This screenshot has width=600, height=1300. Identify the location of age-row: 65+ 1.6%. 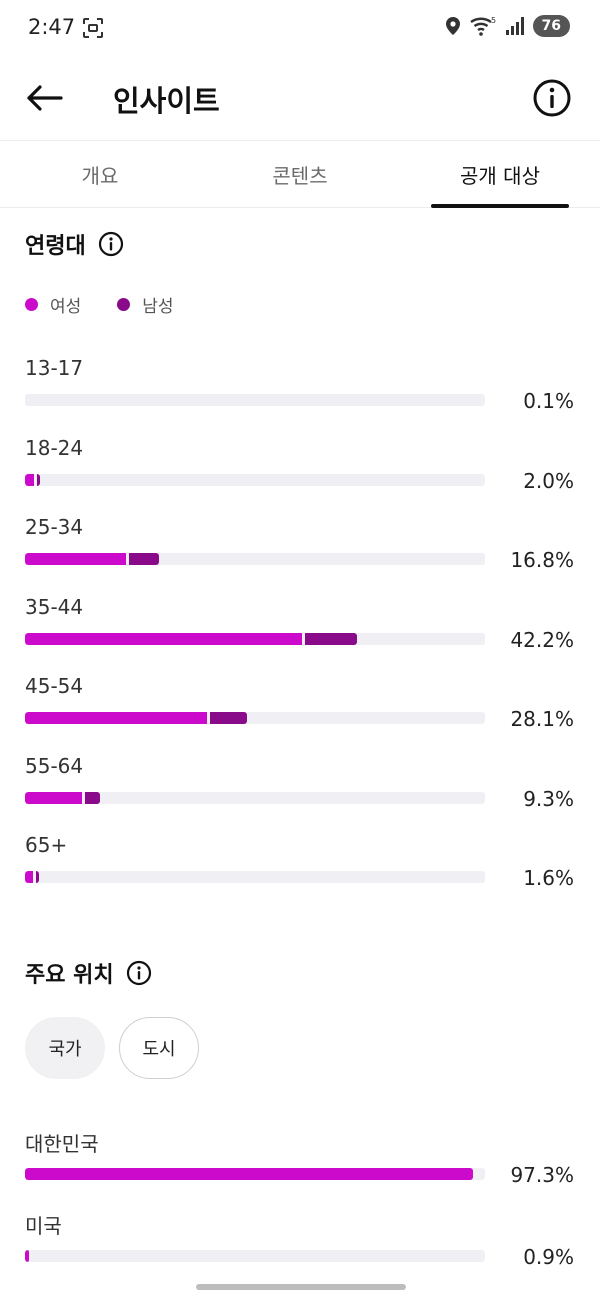
(300, 869).